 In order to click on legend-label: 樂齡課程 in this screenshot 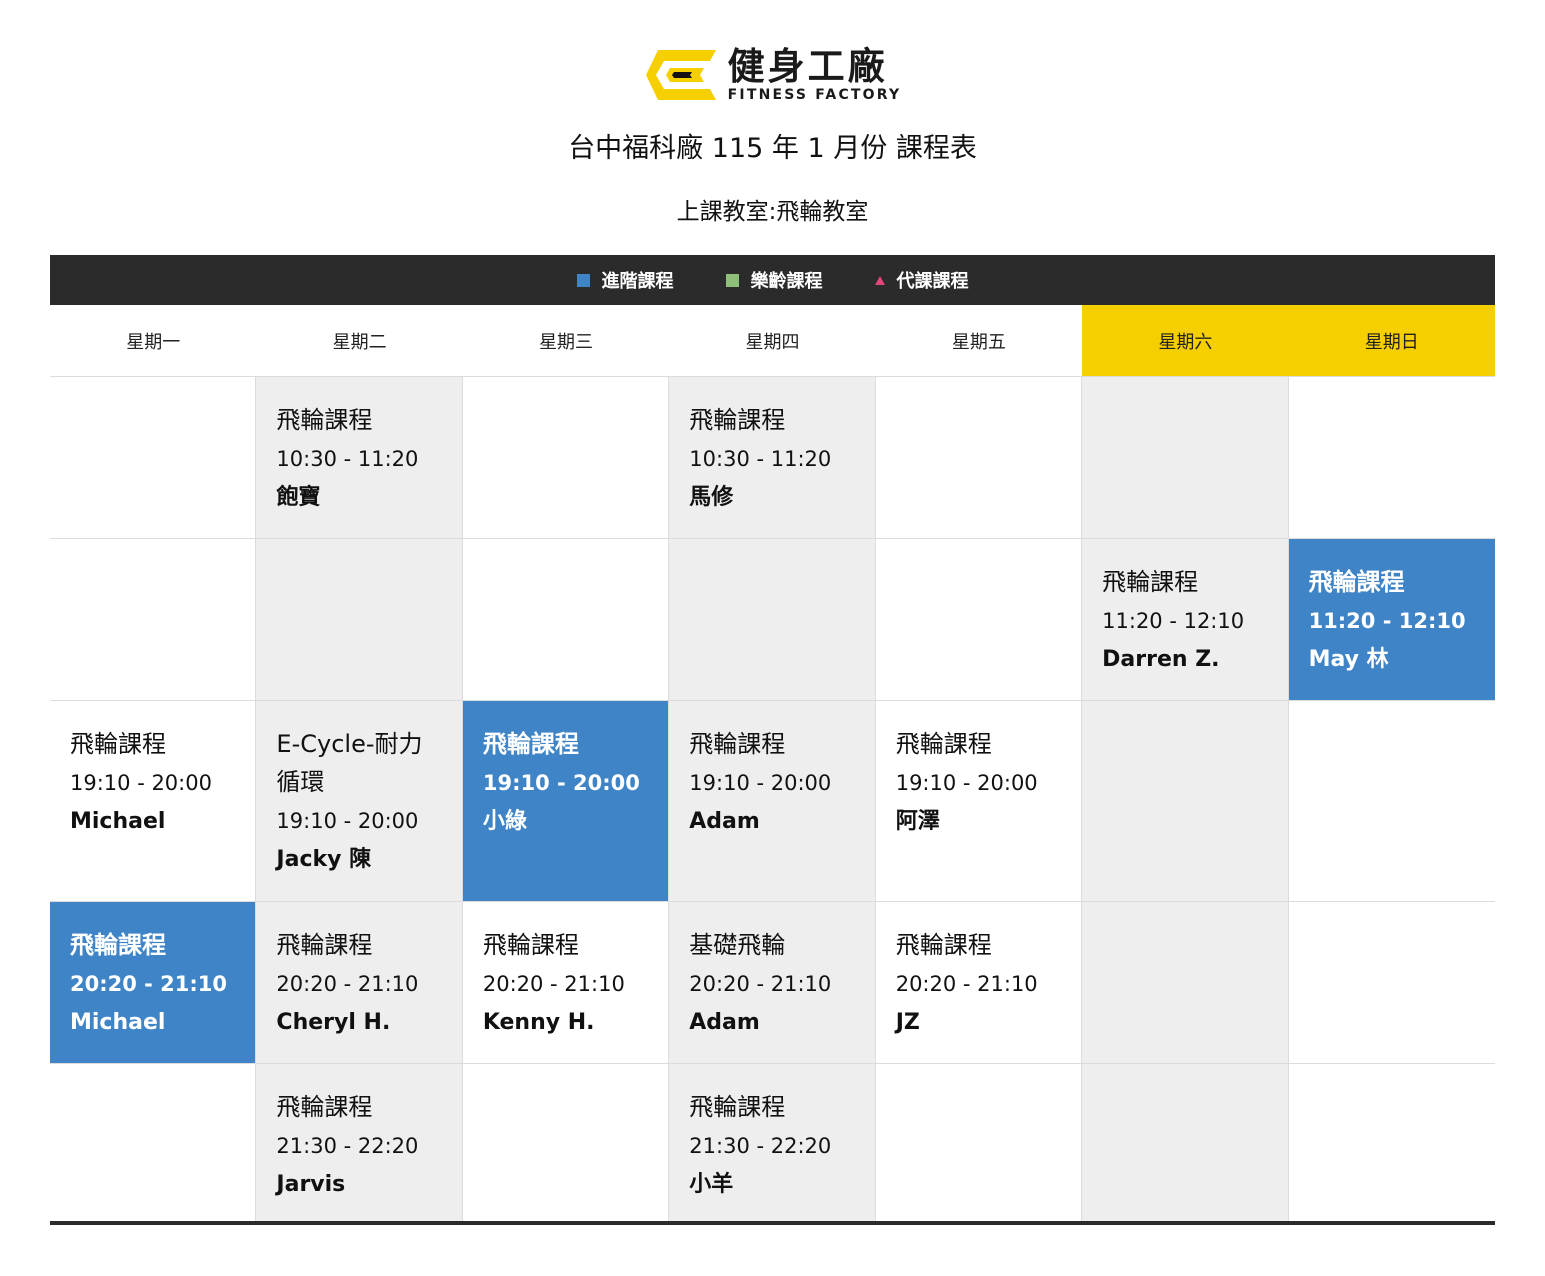, I will do `click(786, 281)`.